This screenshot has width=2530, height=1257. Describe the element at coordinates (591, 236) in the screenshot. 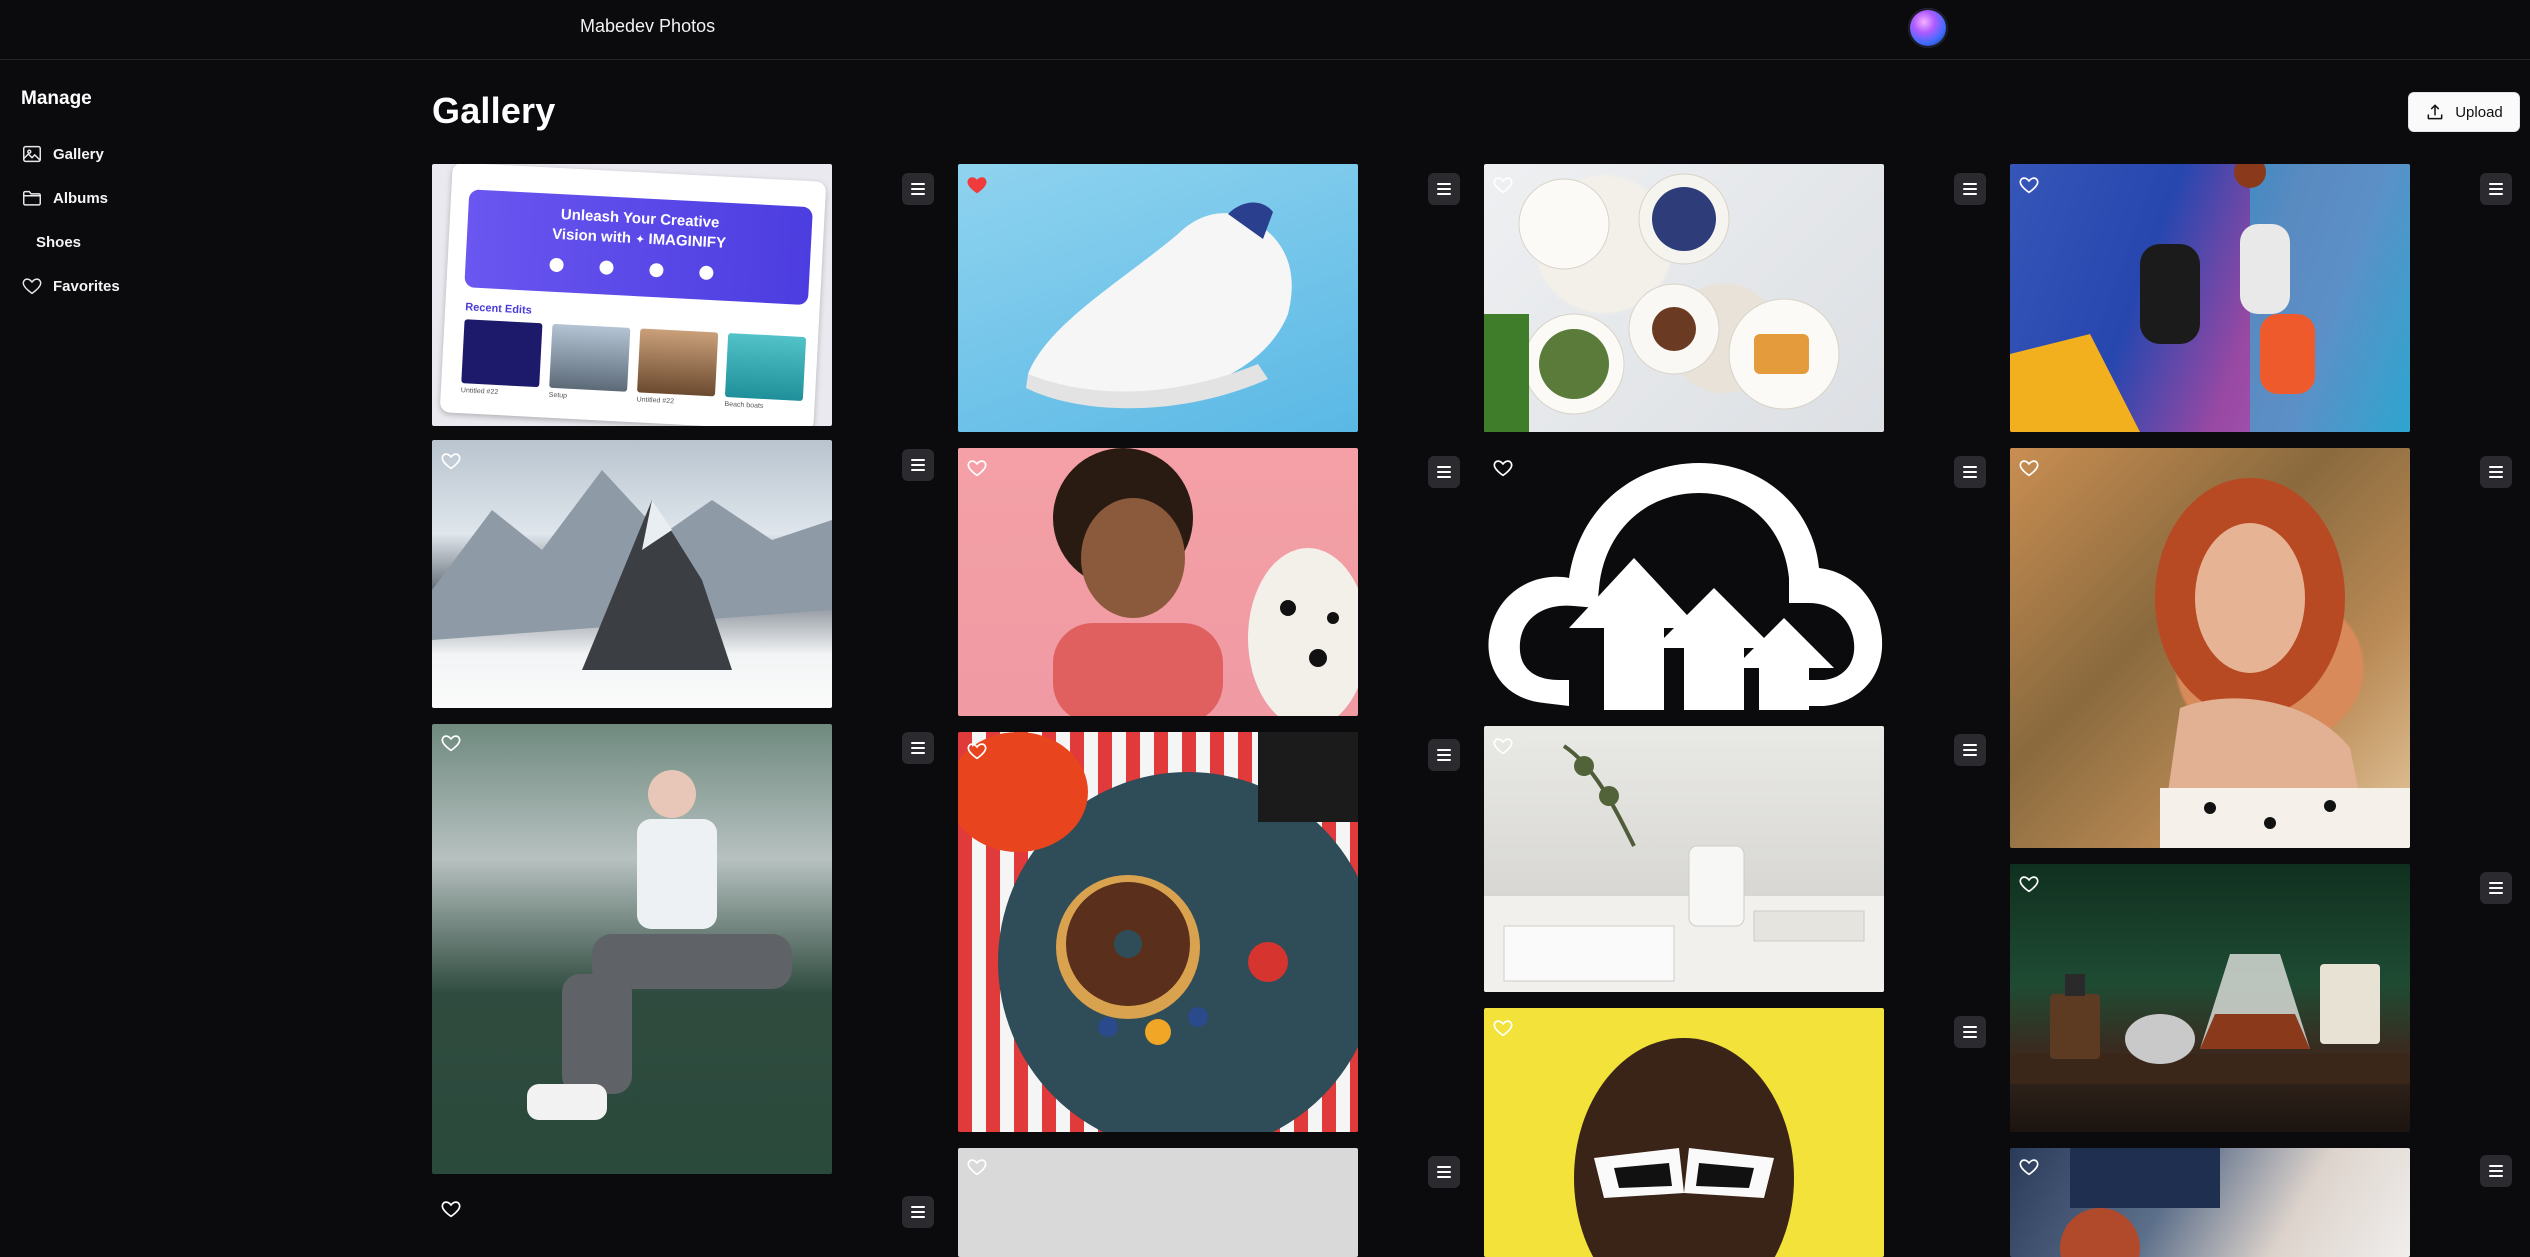

I see `promo-subline-text: Vision with` at that location.